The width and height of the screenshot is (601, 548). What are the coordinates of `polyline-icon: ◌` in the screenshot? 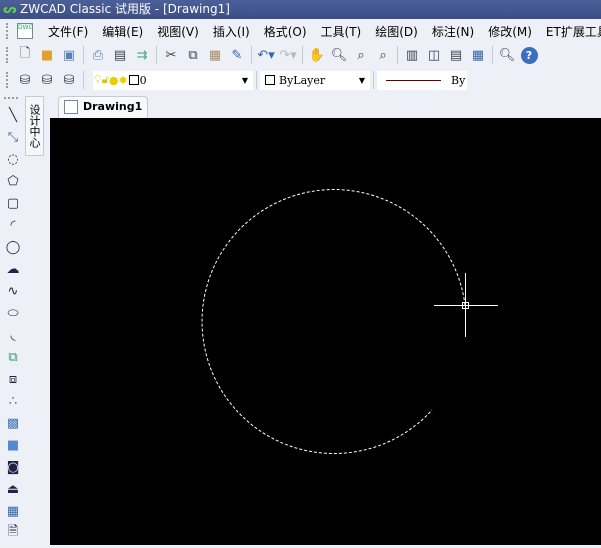 It's located at (13, 159).